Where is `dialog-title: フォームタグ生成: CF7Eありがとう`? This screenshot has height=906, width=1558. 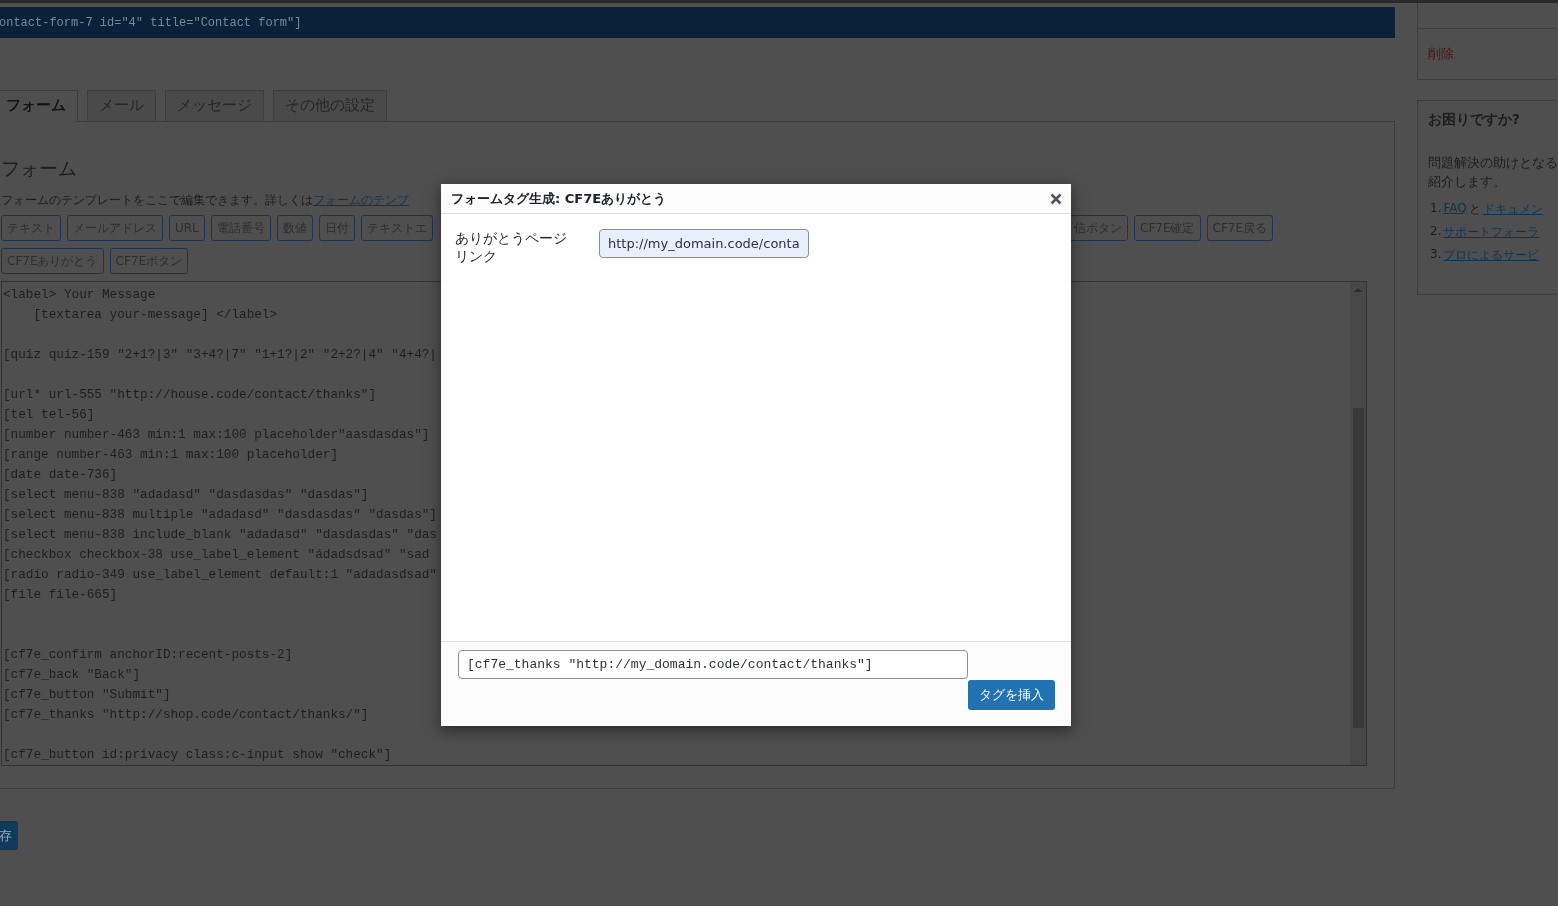 dialog-title: フォームタグ生成: CF7Eありがとう is located at coordinates (559, 198).